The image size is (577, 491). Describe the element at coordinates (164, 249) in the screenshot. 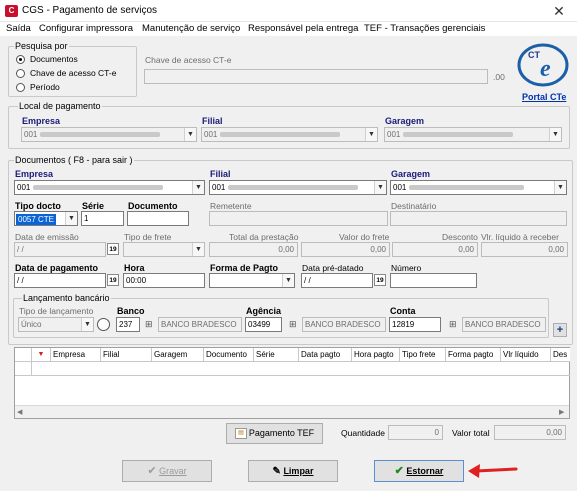

I see `tipo-frete-select: ▼` at that location.